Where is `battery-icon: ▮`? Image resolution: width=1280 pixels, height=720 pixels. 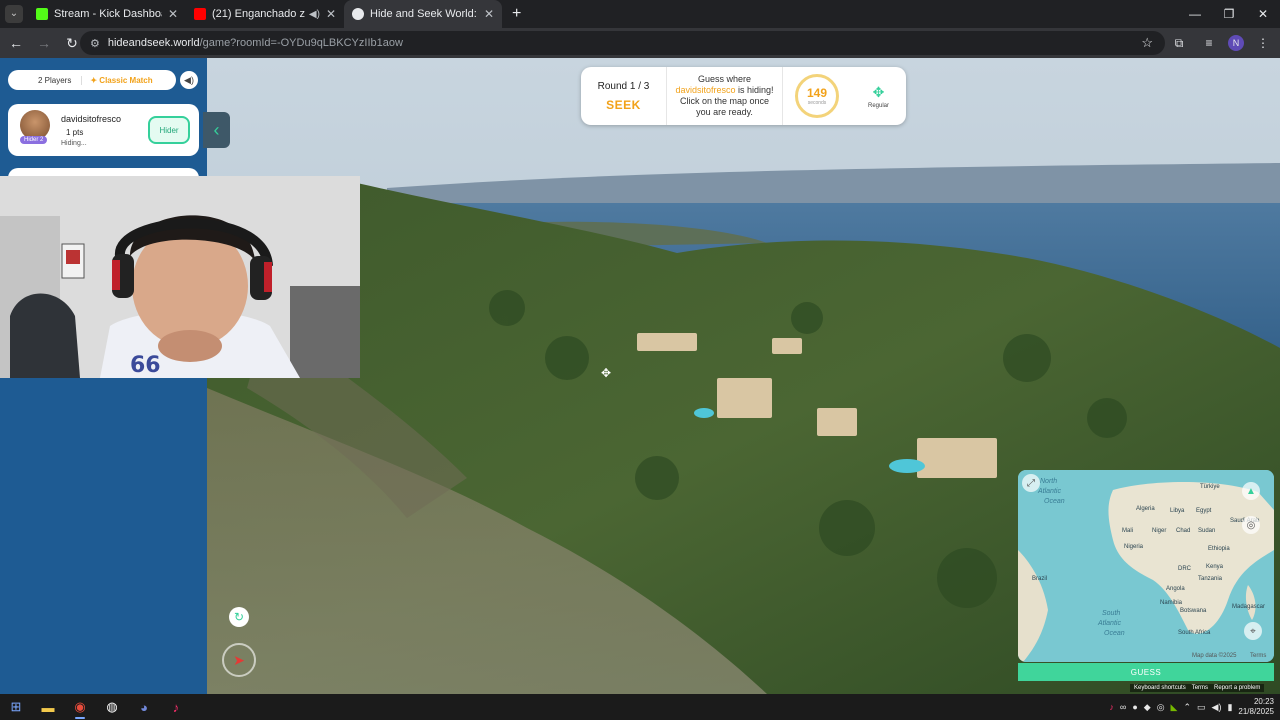
battery-icon: ▮ is located at coordinates (1229, 707).